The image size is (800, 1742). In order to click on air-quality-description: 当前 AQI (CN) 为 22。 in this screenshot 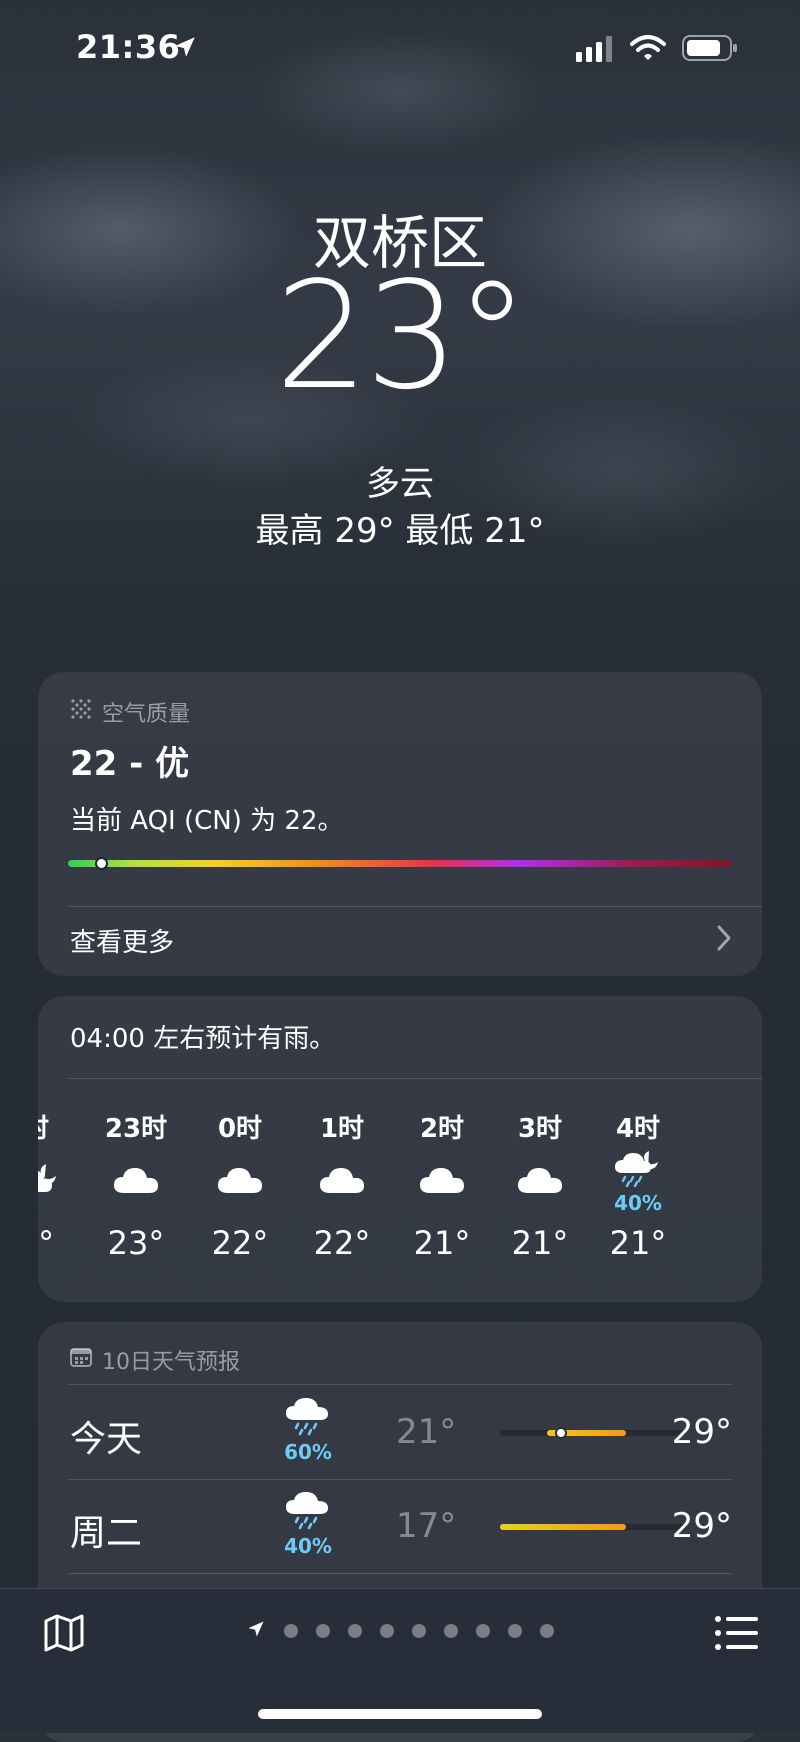, I will do `click(207, 821)`.